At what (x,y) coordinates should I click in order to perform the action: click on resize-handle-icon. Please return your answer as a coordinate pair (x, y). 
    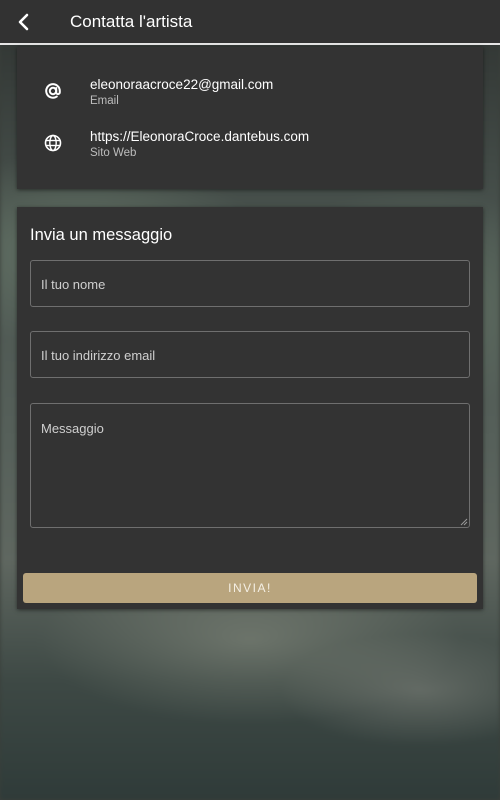
    Looking at the image, I should click on (464, 522).